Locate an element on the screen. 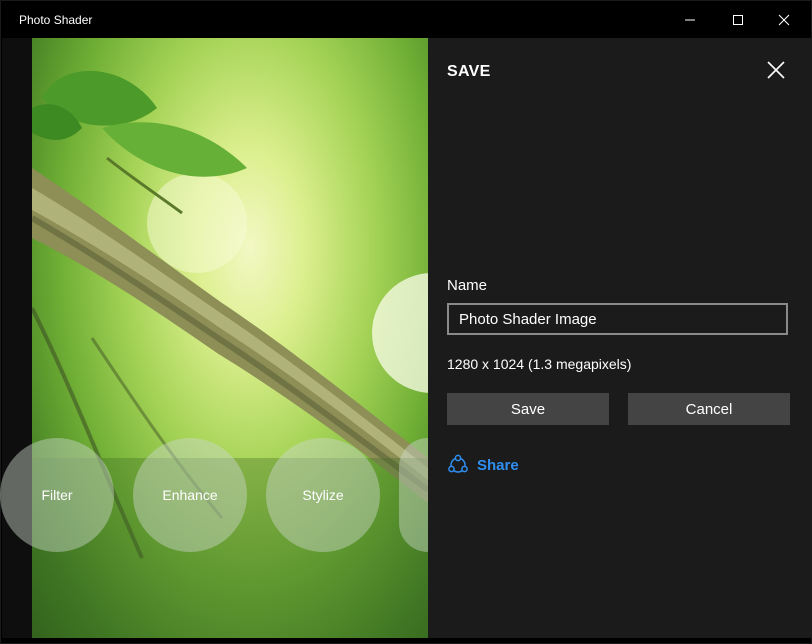 The image size is (812, 644). name-input is located at coordinates (617, 319).